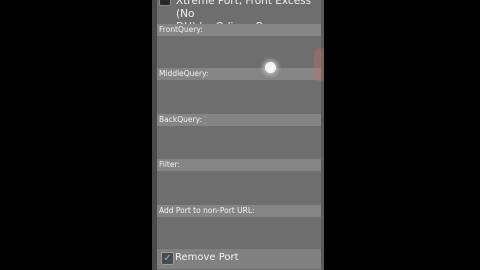 Image resolution: width=480 pixels, height=270 pixels. I want to click on filter-input, so click(239, 186).